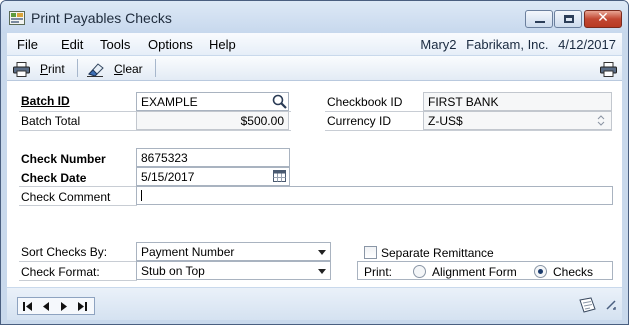 The width and height of the screenshot is (629, 325). I want to click on currency-id-label: Currency ID, so click(359, 121).